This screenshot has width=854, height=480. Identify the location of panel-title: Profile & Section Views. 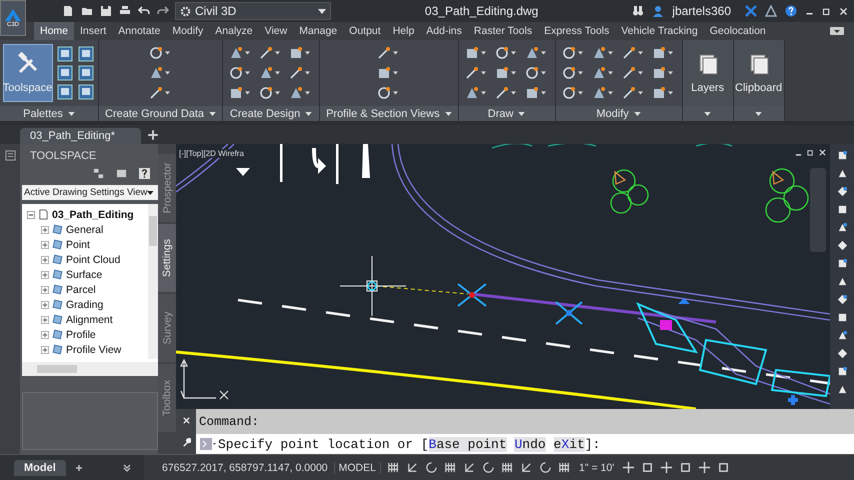
(389, 113).